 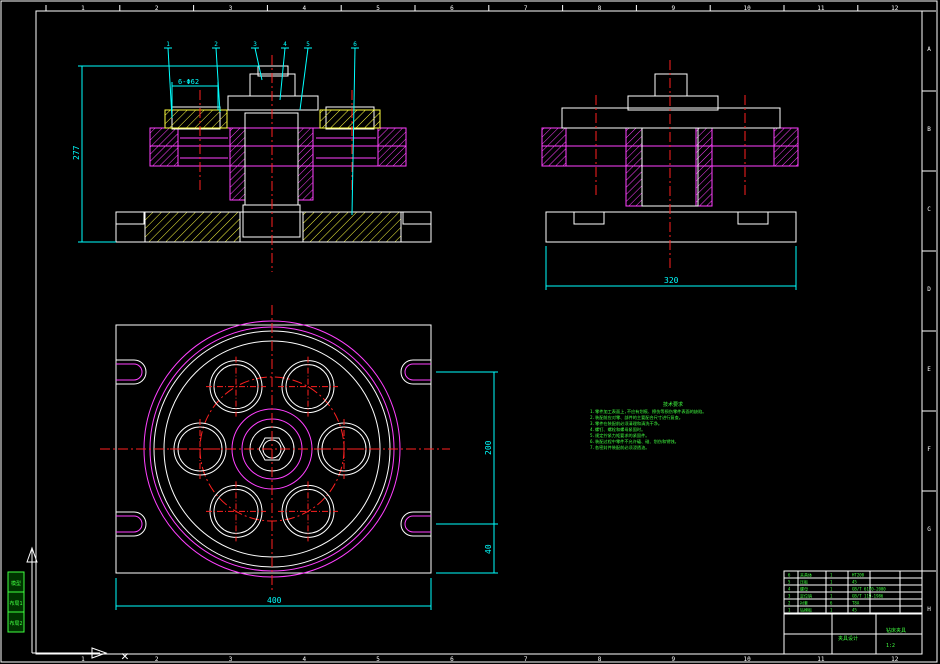 I want to click on parts-cell: 钻模板, so click(x=806, y=610).